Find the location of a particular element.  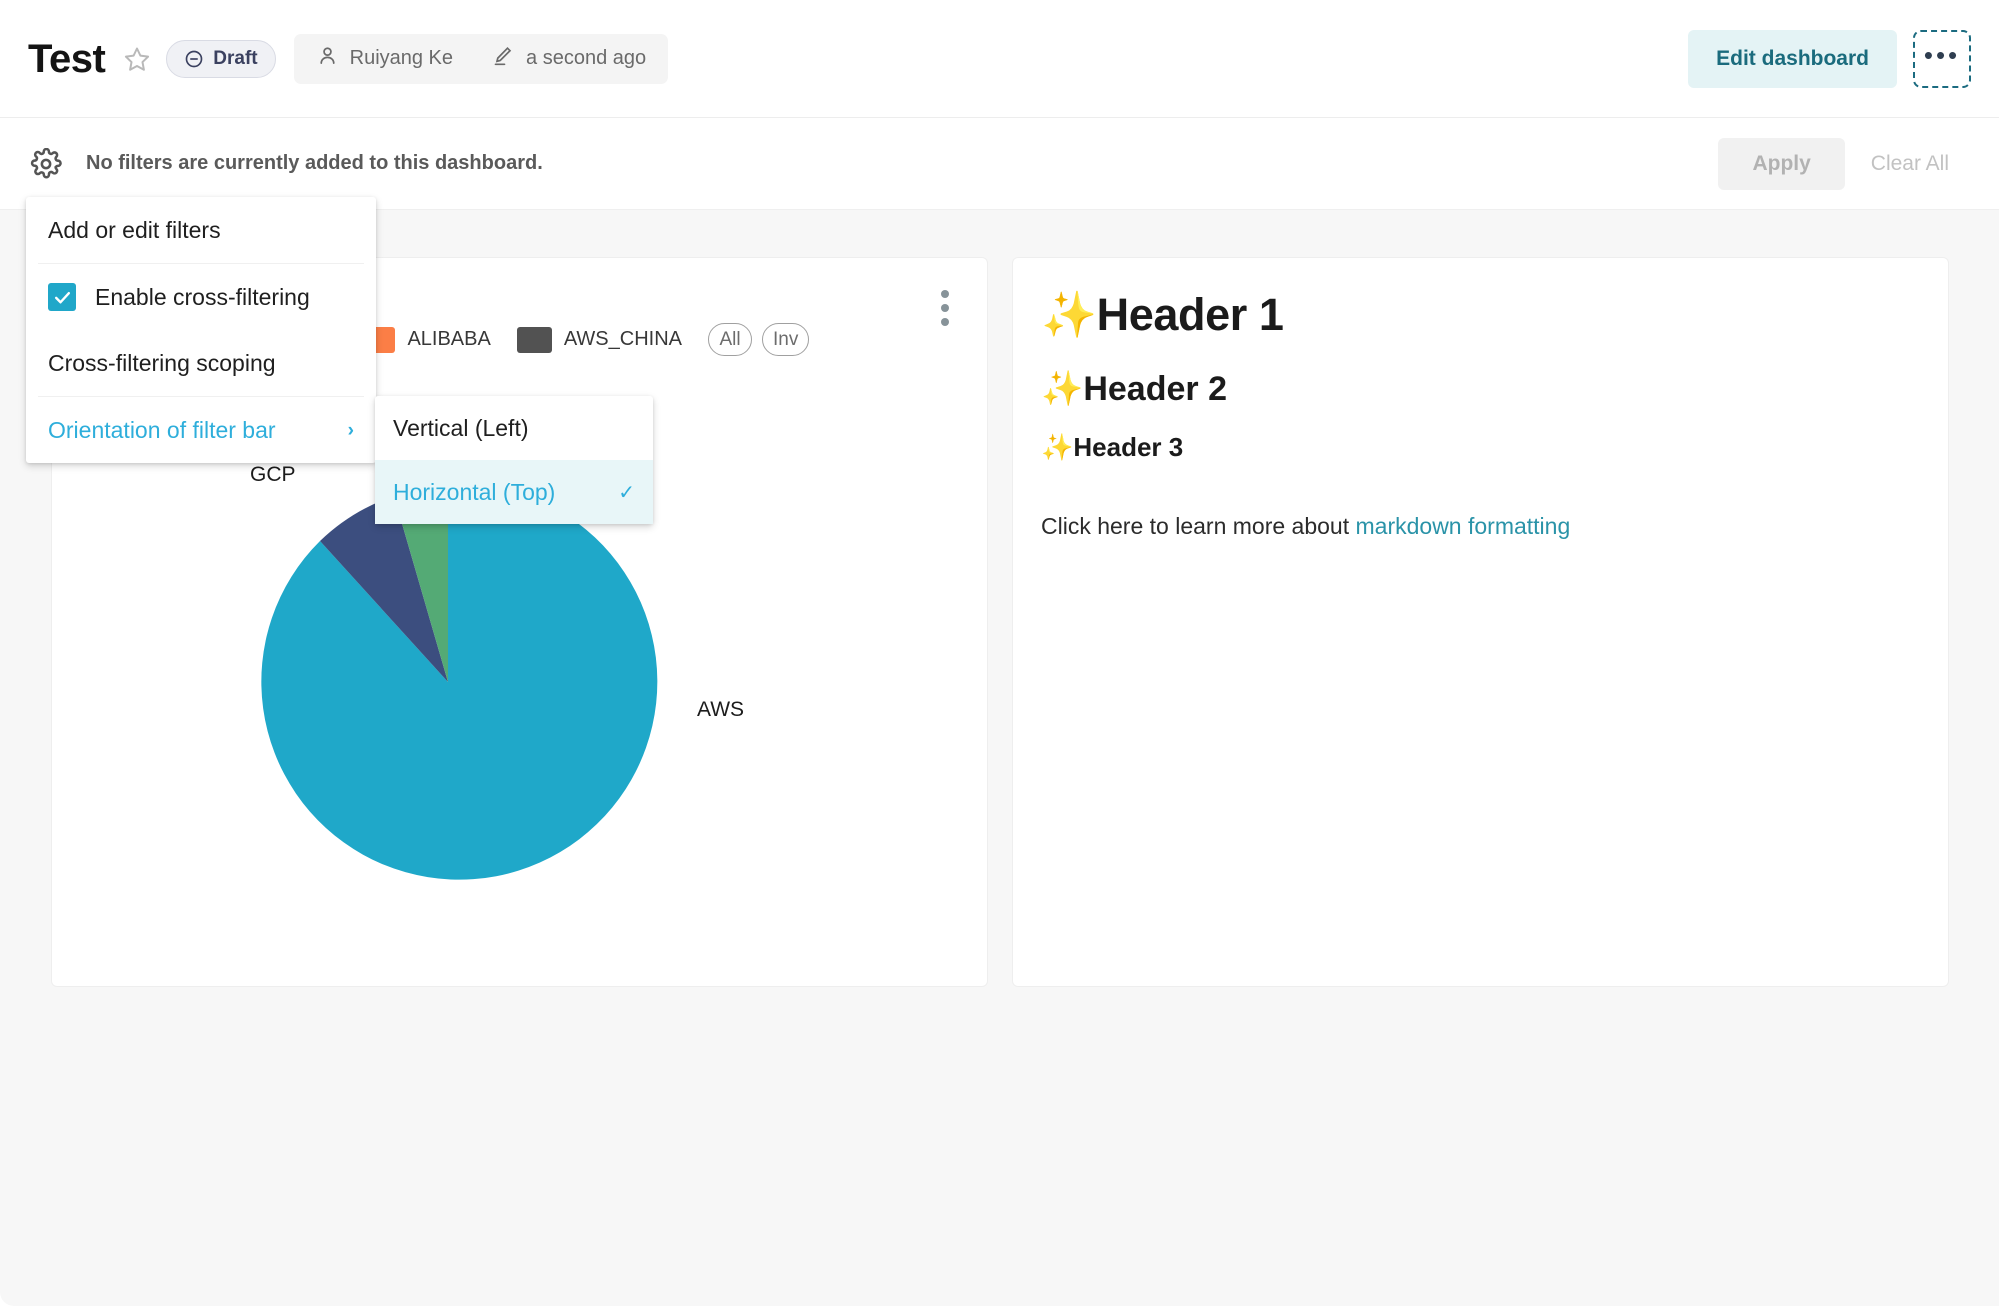

menu-item-enable-cross-filtering: Enable cross-filtering is located at coordinates (201, 297).